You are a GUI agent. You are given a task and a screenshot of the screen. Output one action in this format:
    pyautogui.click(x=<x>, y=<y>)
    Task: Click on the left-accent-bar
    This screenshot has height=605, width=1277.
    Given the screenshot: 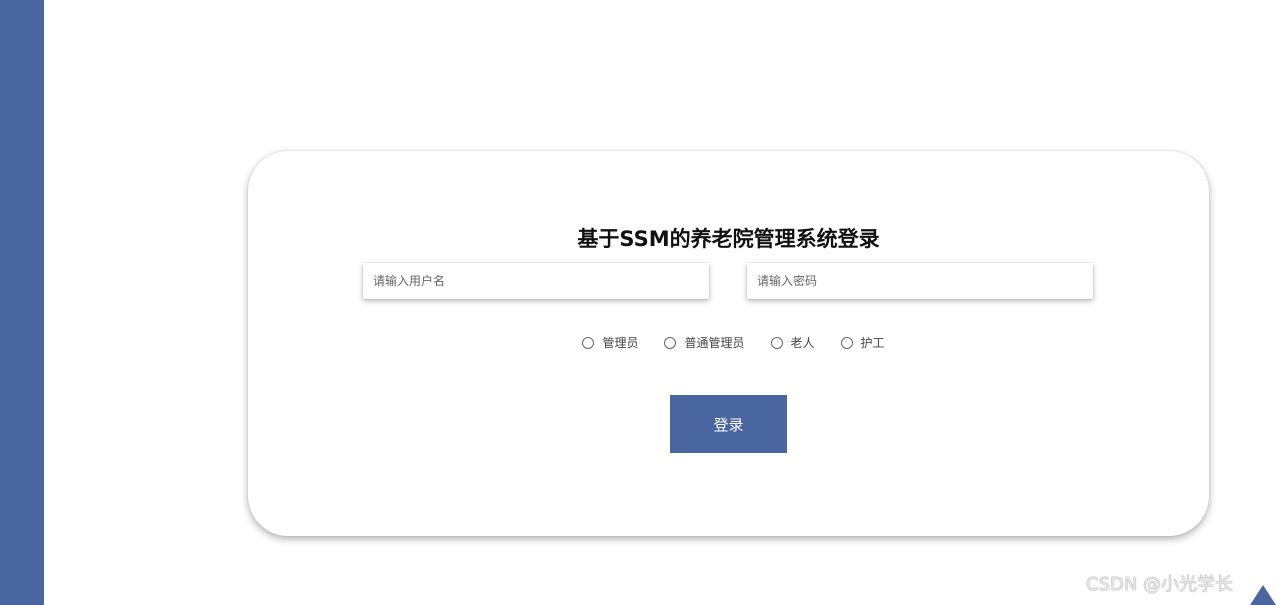 What is the action you would take?
    pyautogui.click(x=22, y=302)
    